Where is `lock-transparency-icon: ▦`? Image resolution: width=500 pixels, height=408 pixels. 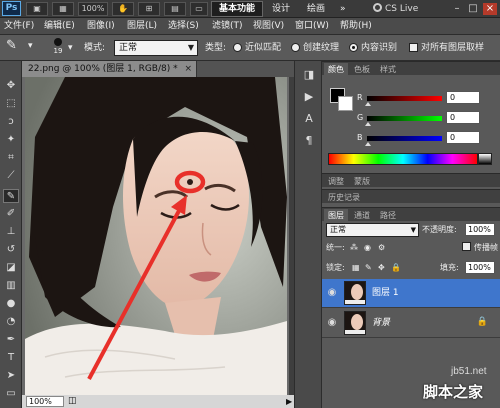
lock-transparency-icon: ▦ is located at coordinates (356, 268).